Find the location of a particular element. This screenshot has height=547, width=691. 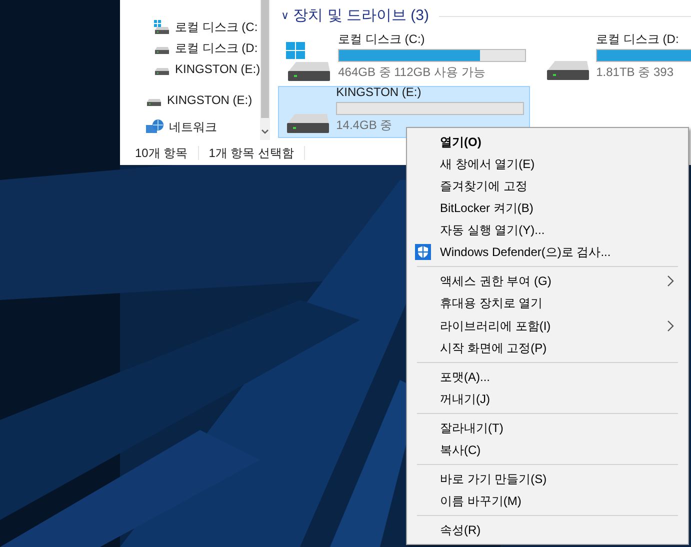

status-text: 1개 항목 선택함 is located at coordinates (251, 153).